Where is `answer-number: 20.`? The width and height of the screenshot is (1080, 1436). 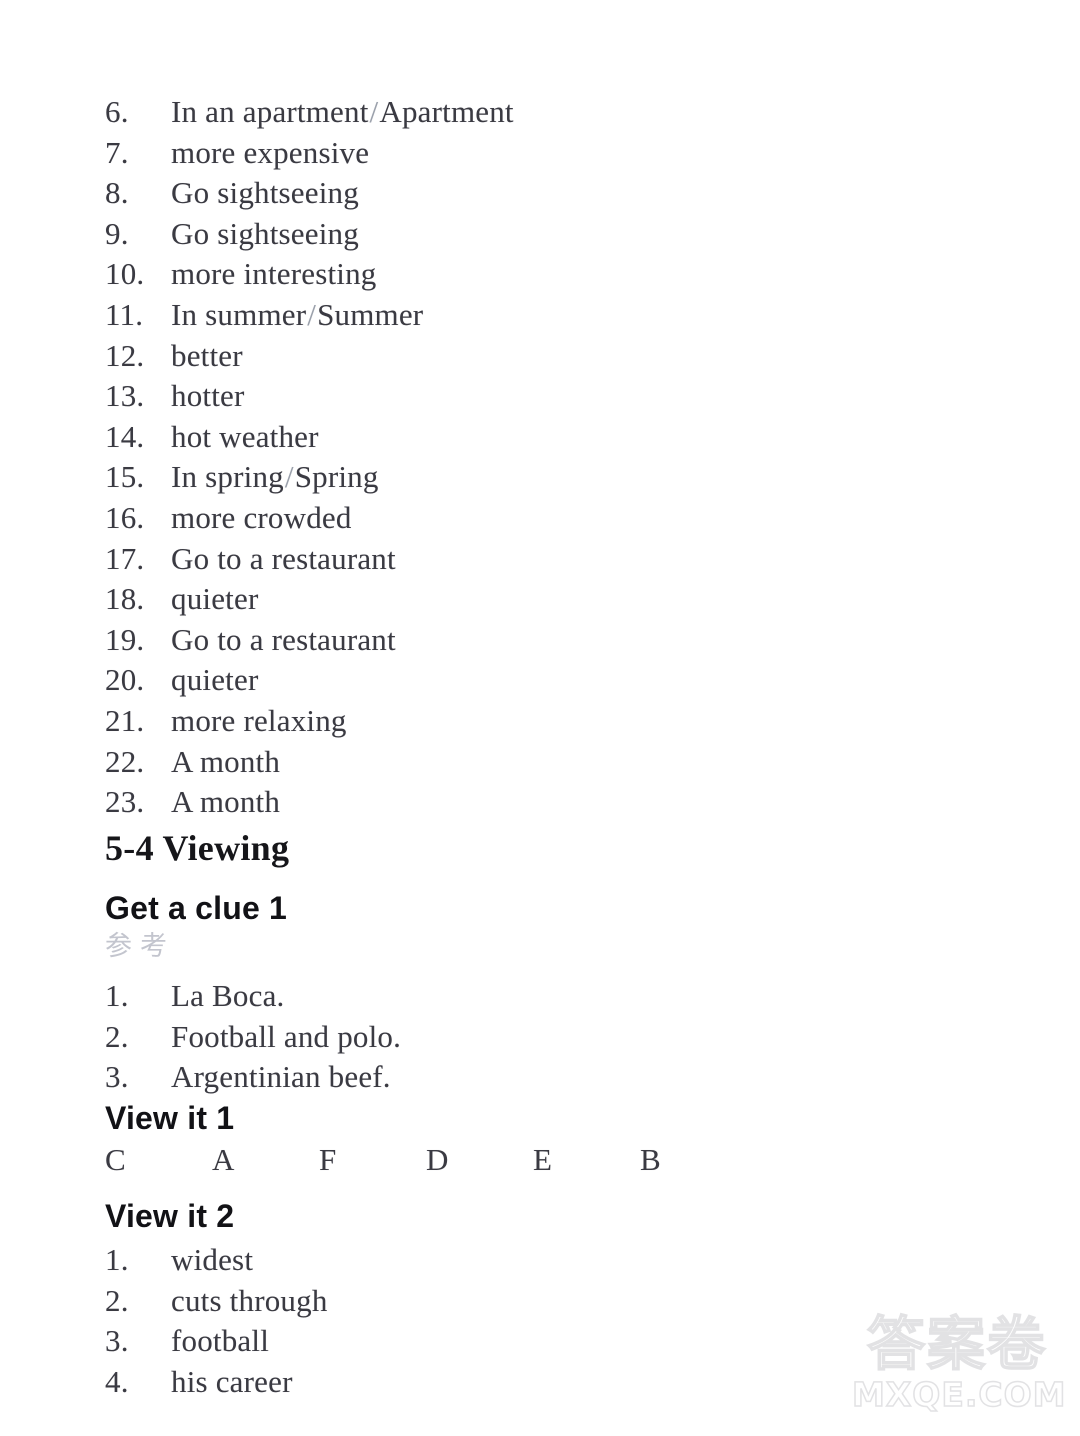
answer-number: 20. is located at coordinates (125, 680).